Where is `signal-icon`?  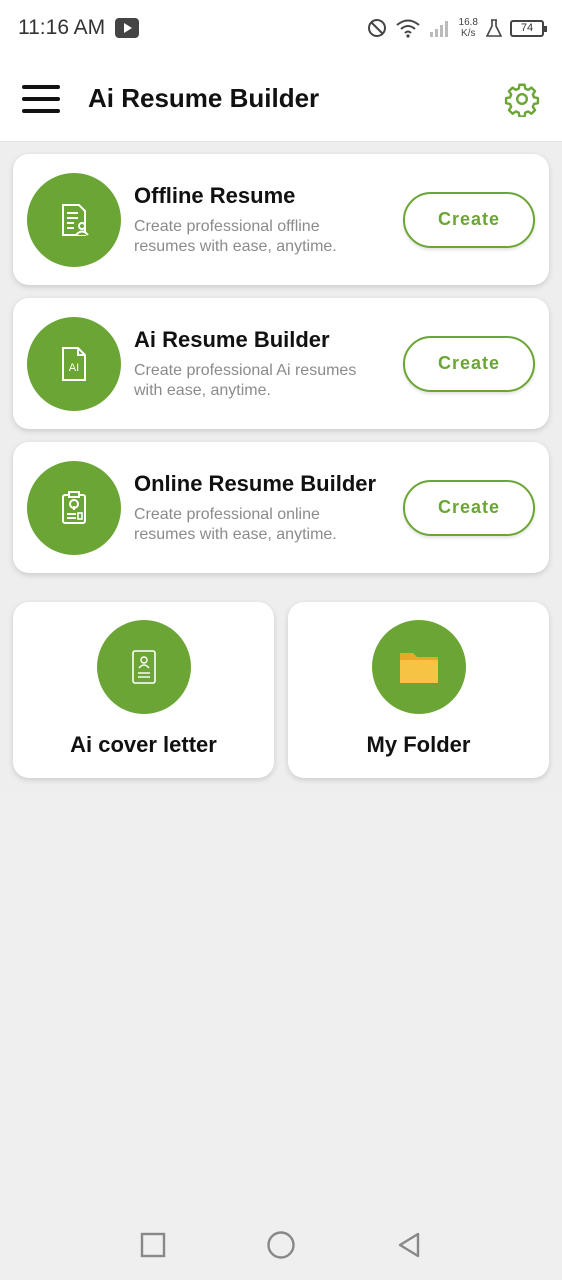
signal-icon is located at coordinates (438, 29).